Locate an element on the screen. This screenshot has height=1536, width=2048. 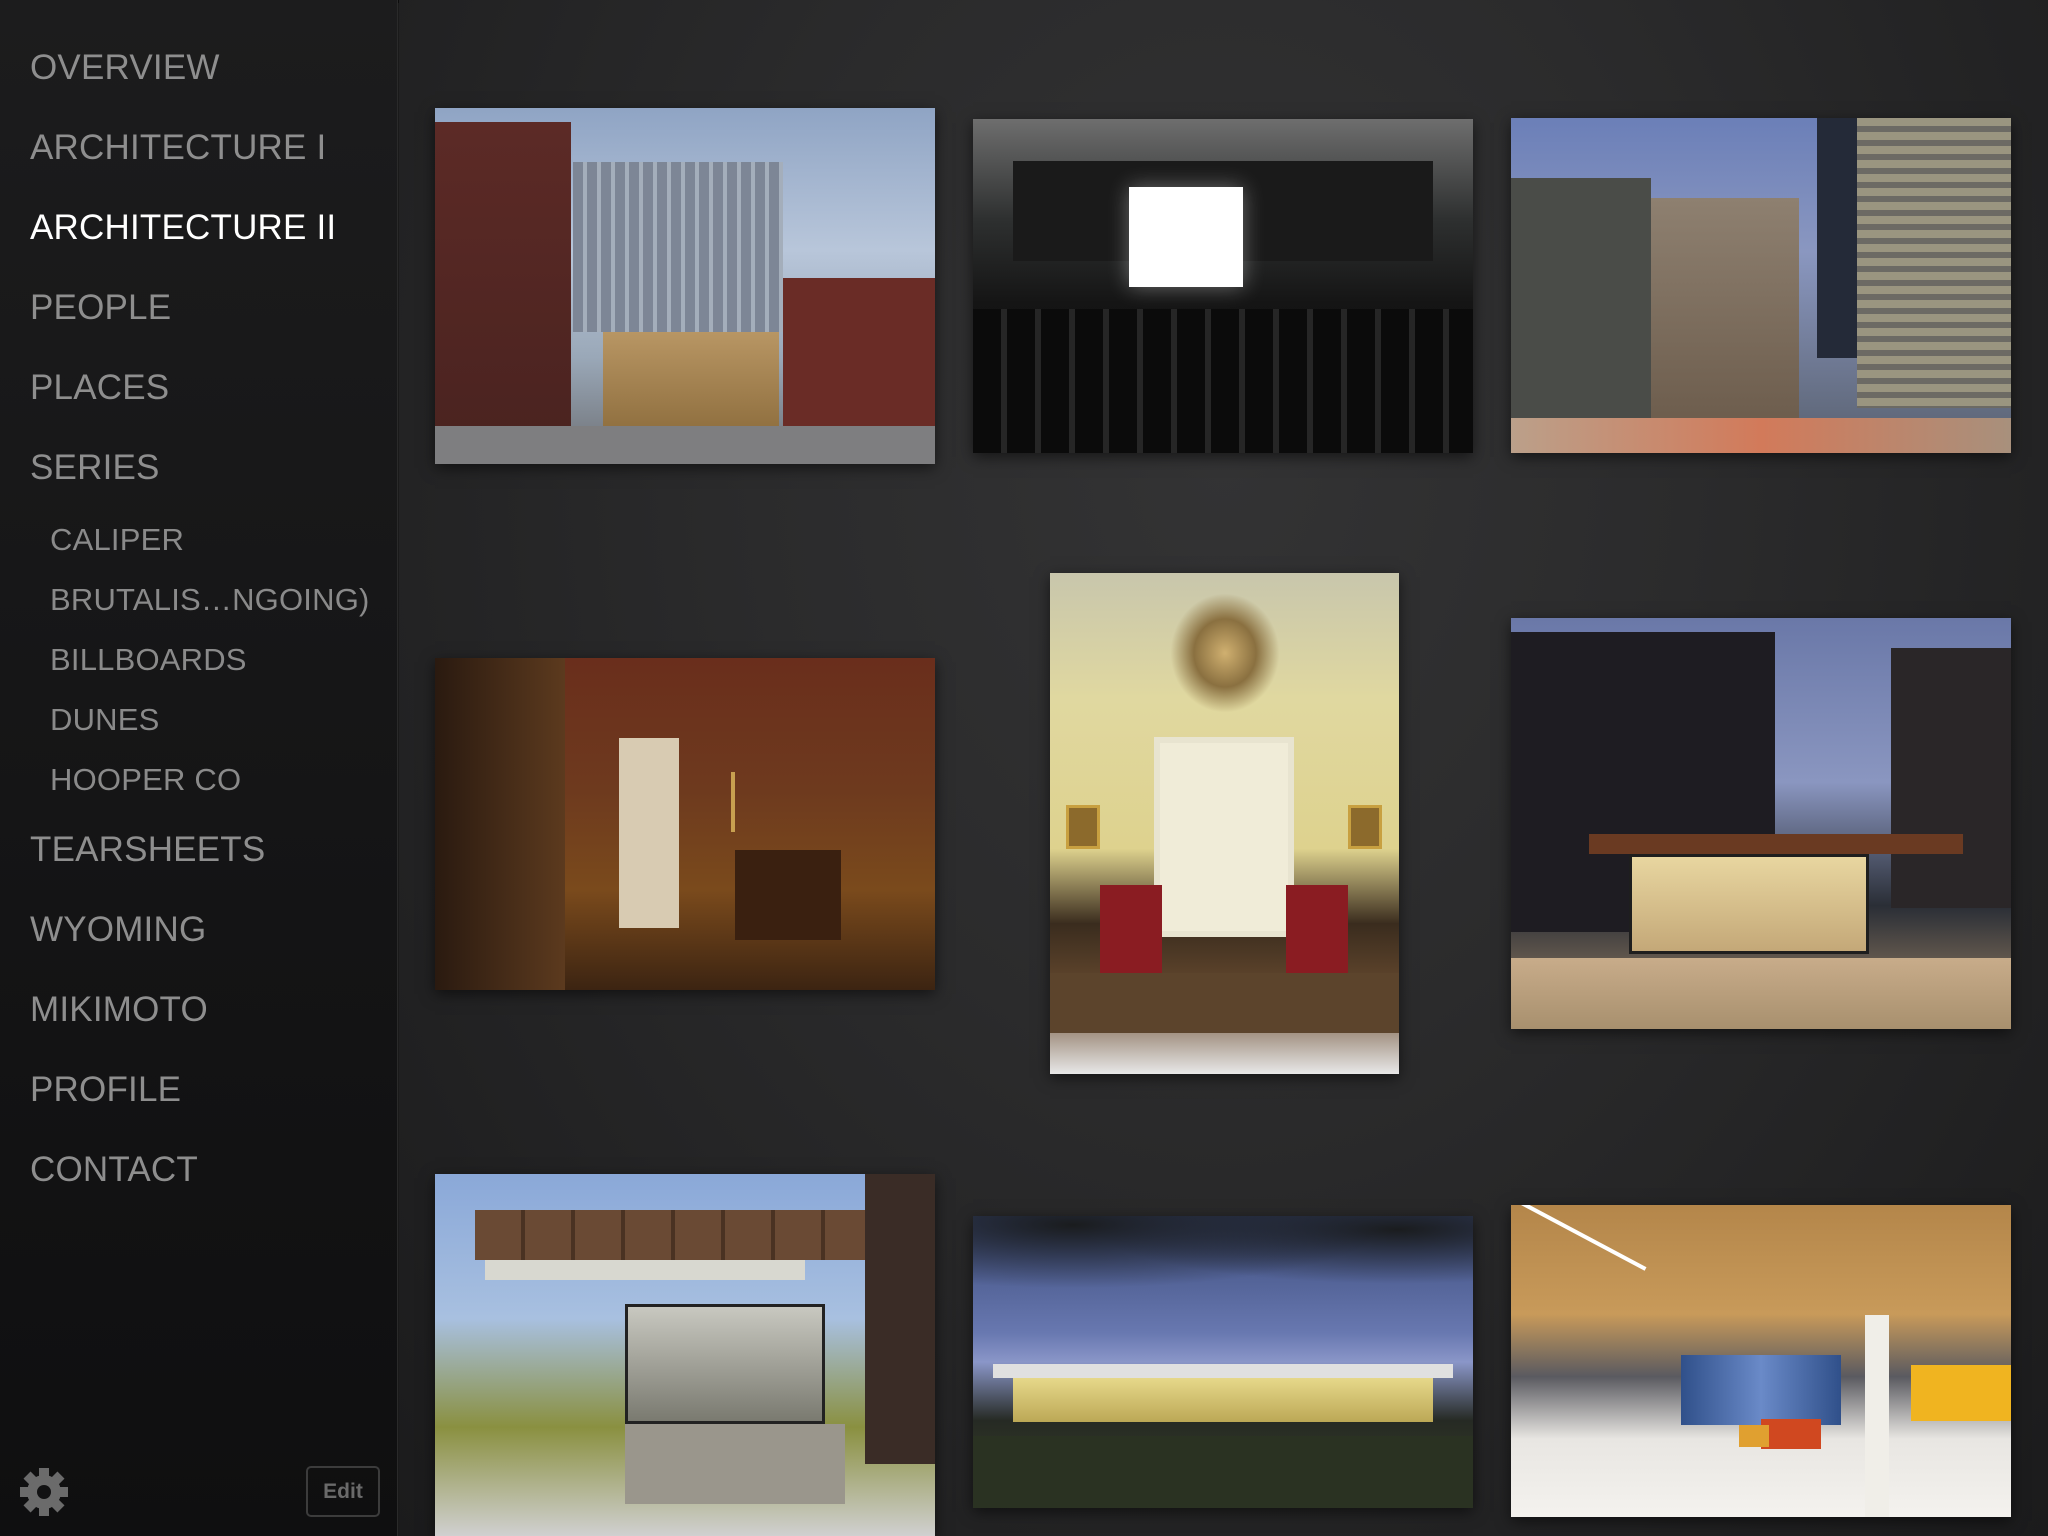
nav-item-contact: CONTACT is located at coordinates (114, 1170).